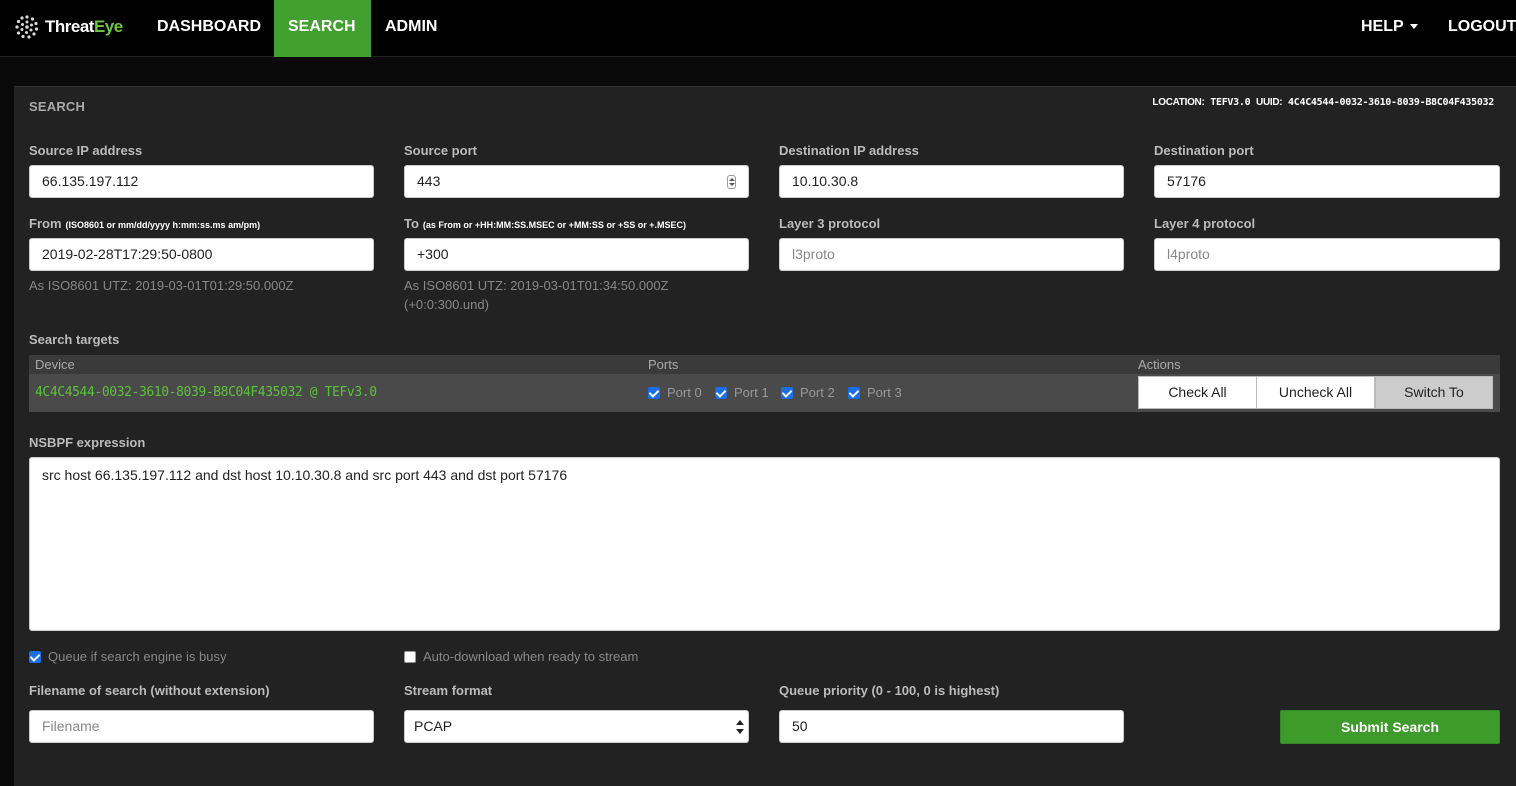 Image resolution: width=1516 pixels, height=786 pixels. What do you see at coordinates (128, 656) in the screenshot?
I see `queue-if-busy-checkbox: Queue if search engine is busy` at bounding box center [128, 656].